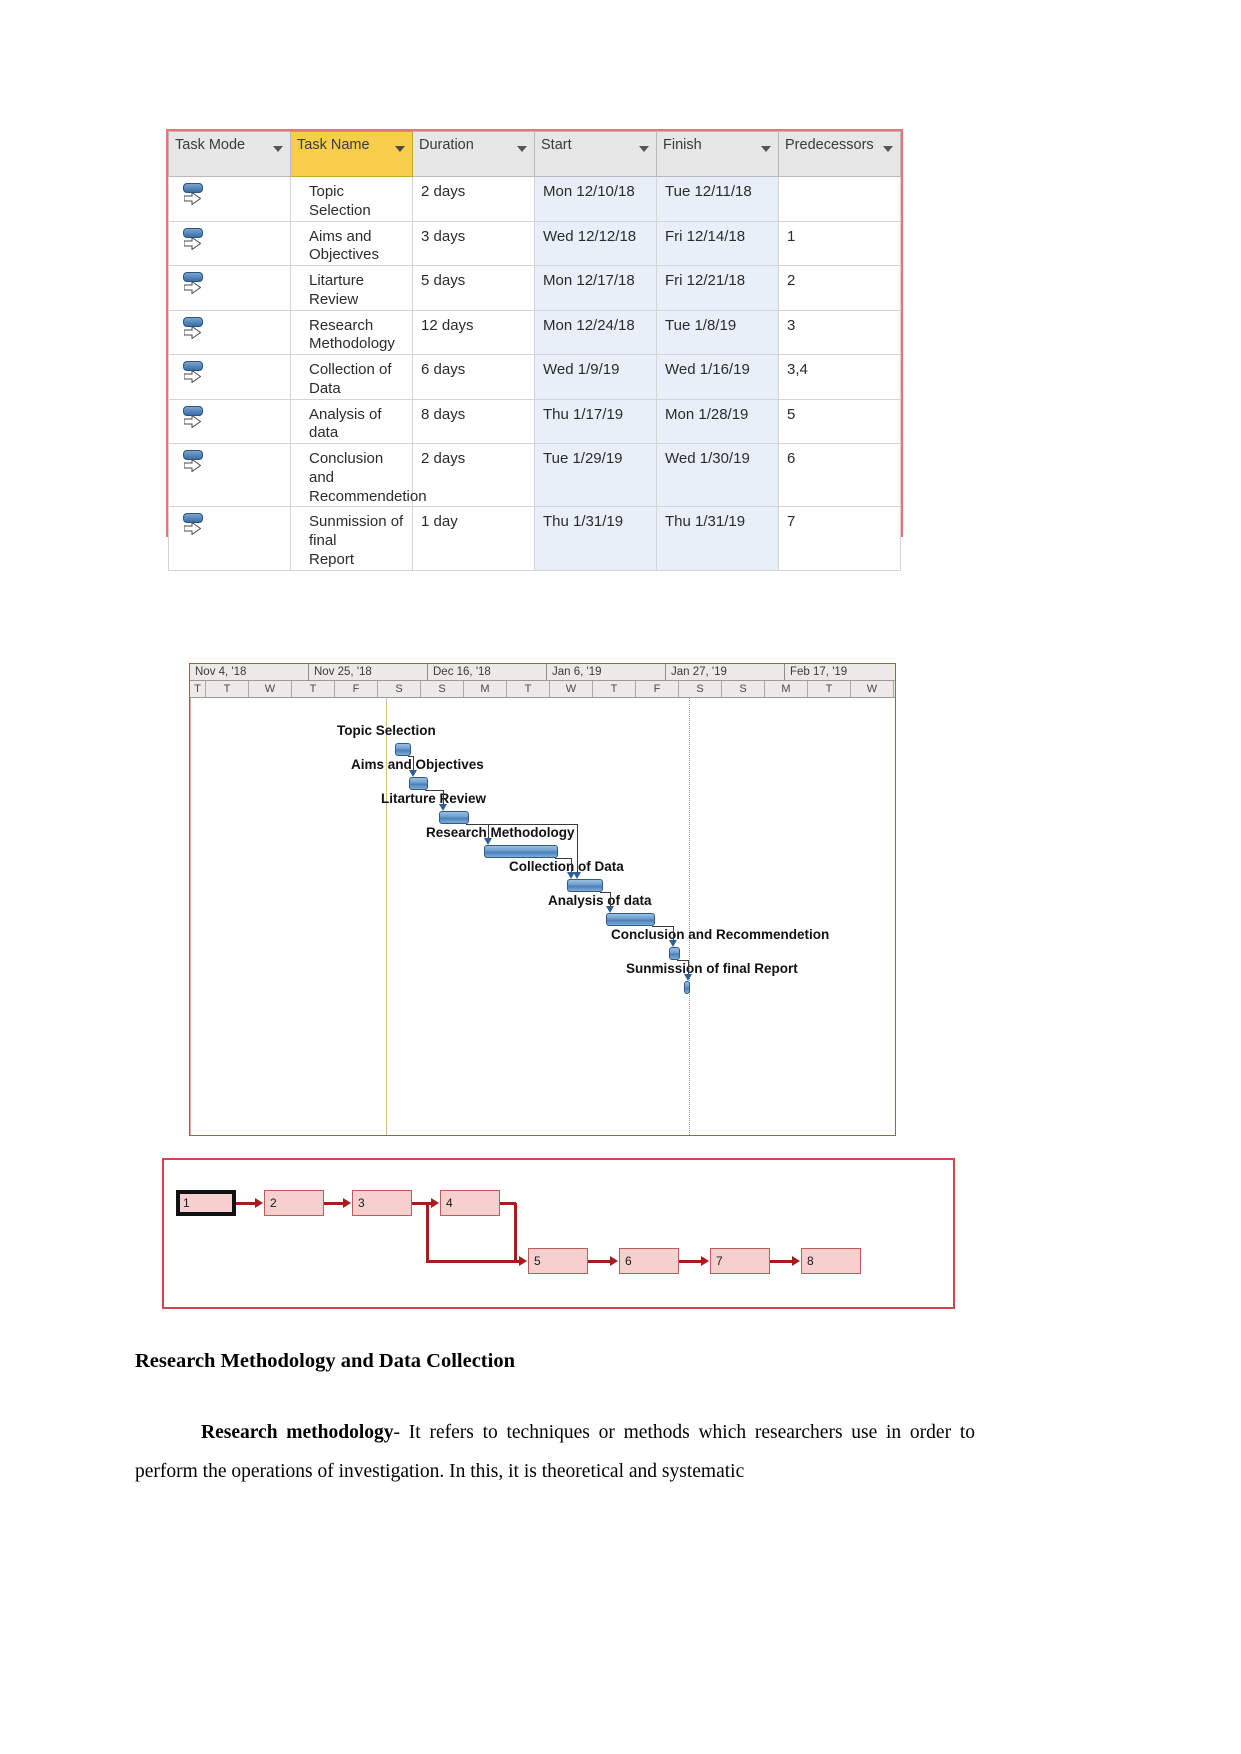 The height and width of the screenshot is (1754, 1241). I want to click on cell-task-name: Sunmission of final Report, so click(351, 538).